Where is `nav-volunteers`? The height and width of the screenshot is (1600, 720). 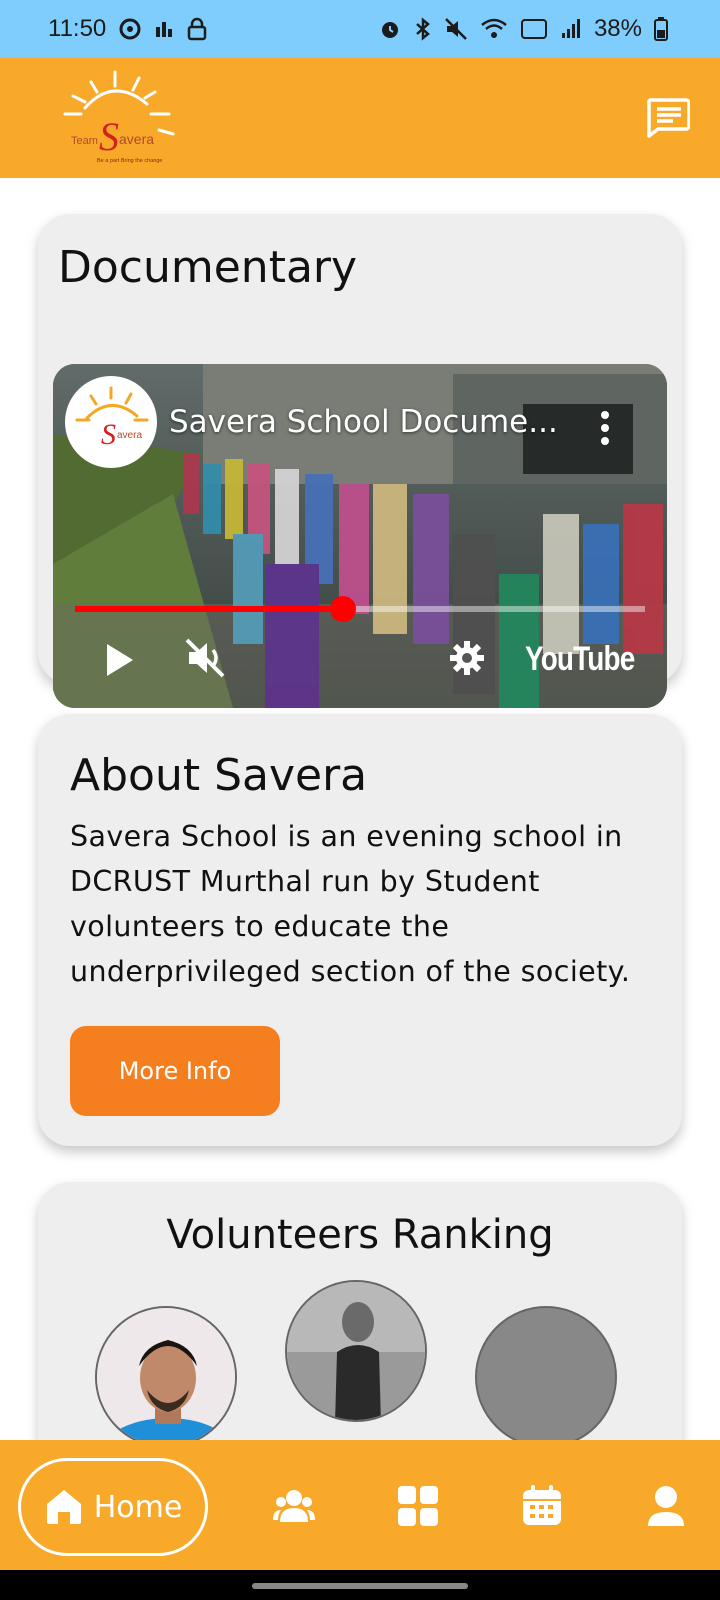
nav-volunteers is located at coordinates (294, 1506).